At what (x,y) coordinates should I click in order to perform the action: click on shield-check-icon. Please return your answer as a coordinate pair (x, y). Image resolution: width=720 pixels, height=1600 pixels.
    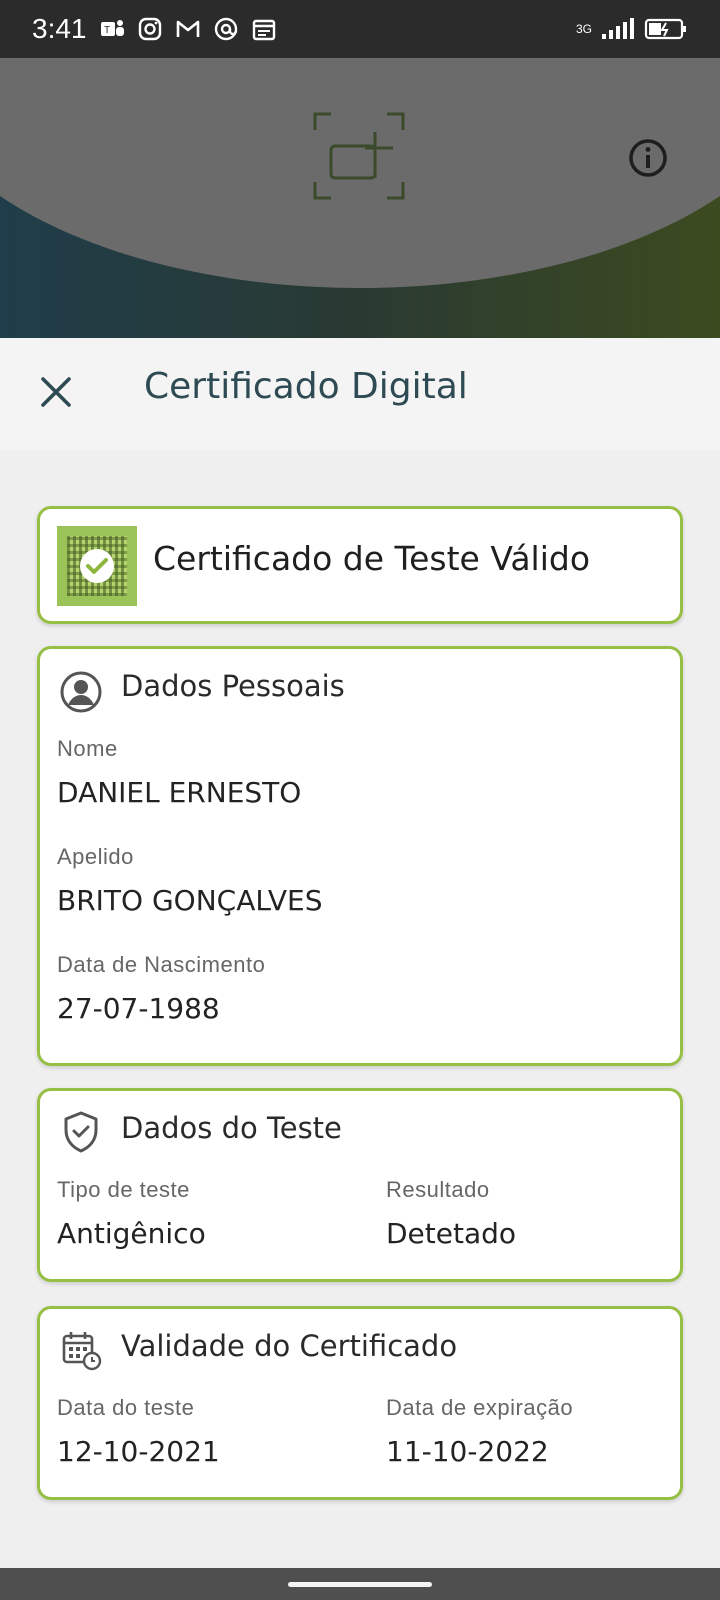
    Looking at the image, I should click on (81, 1132).